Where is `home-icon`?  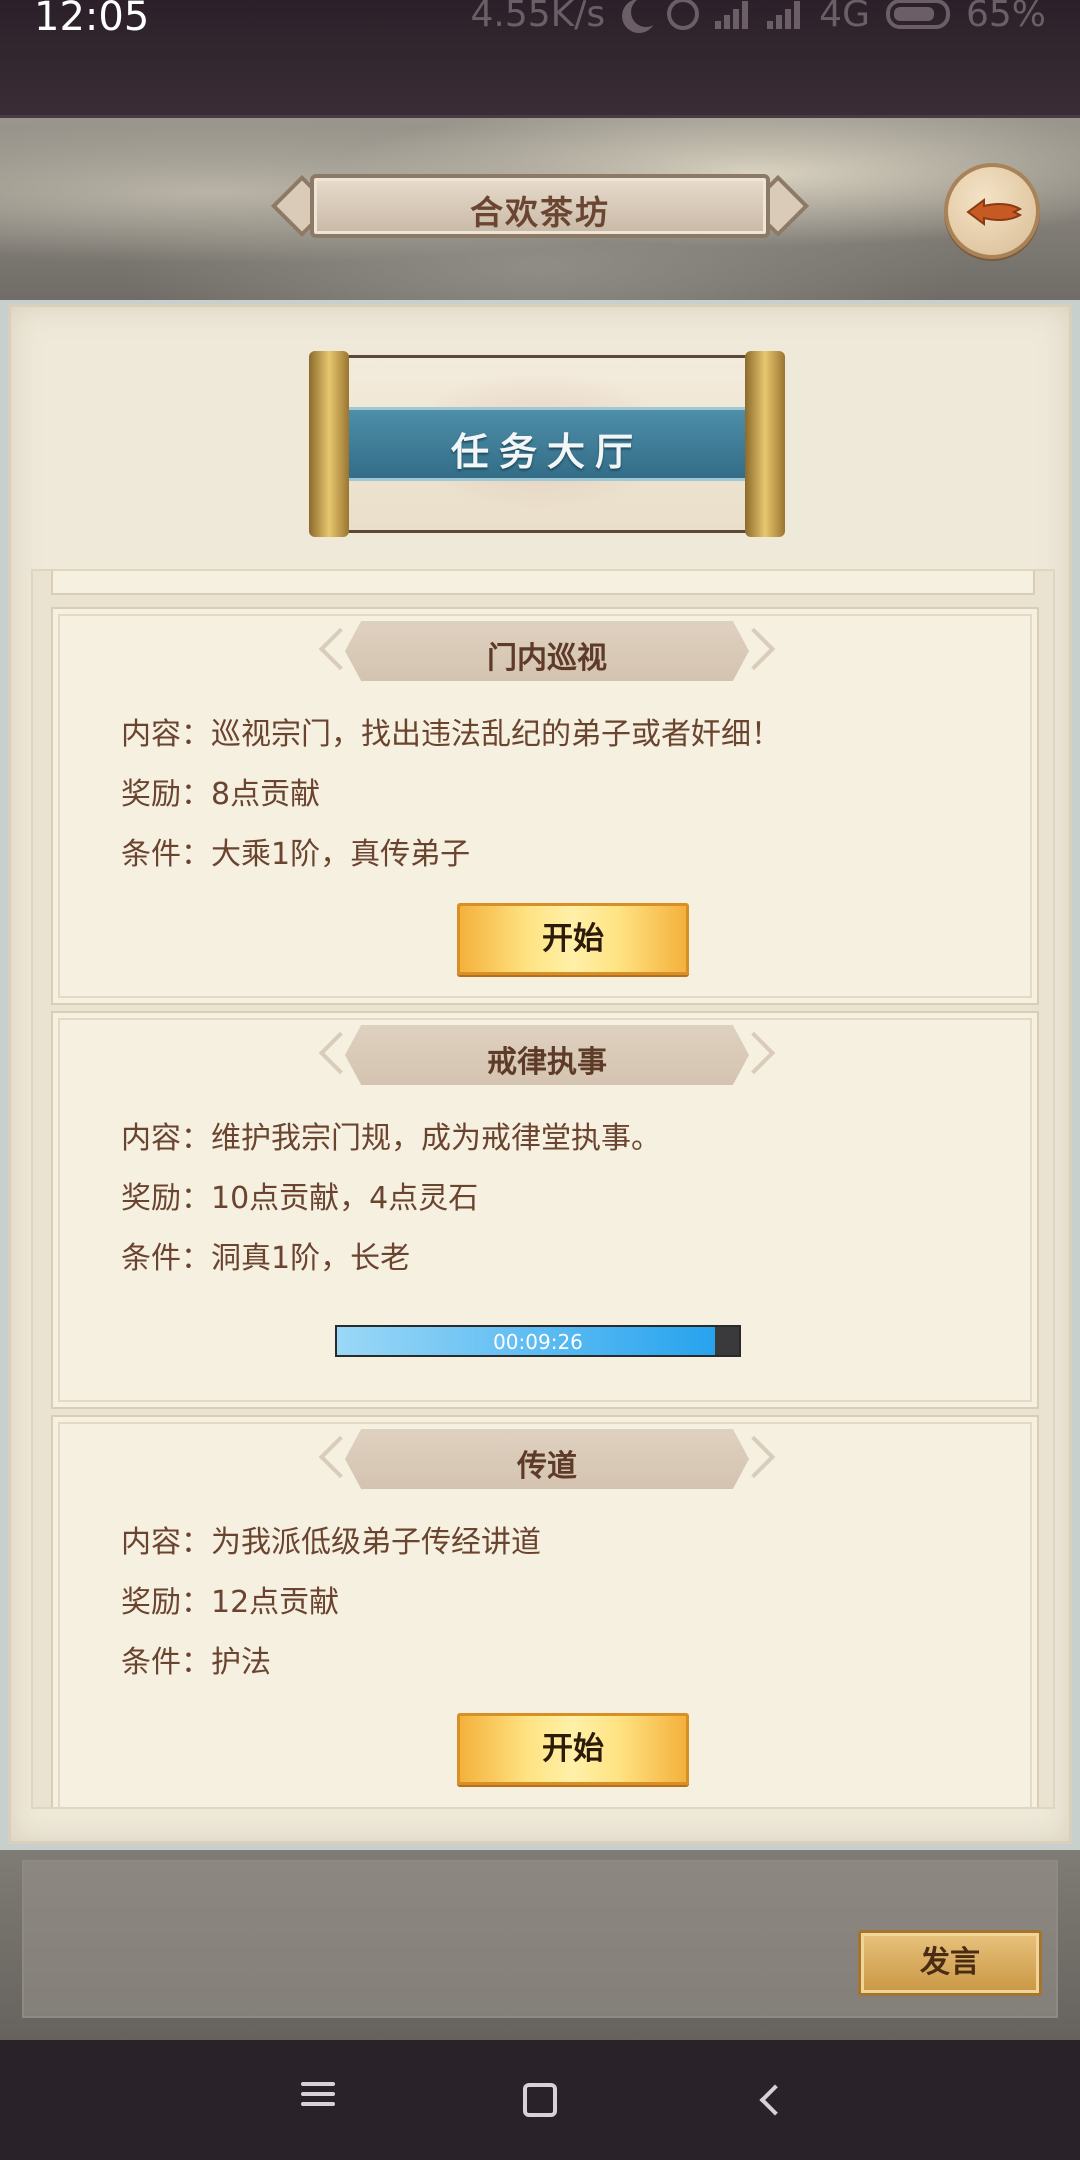
home-icon is located at coordinates (540, 2100).